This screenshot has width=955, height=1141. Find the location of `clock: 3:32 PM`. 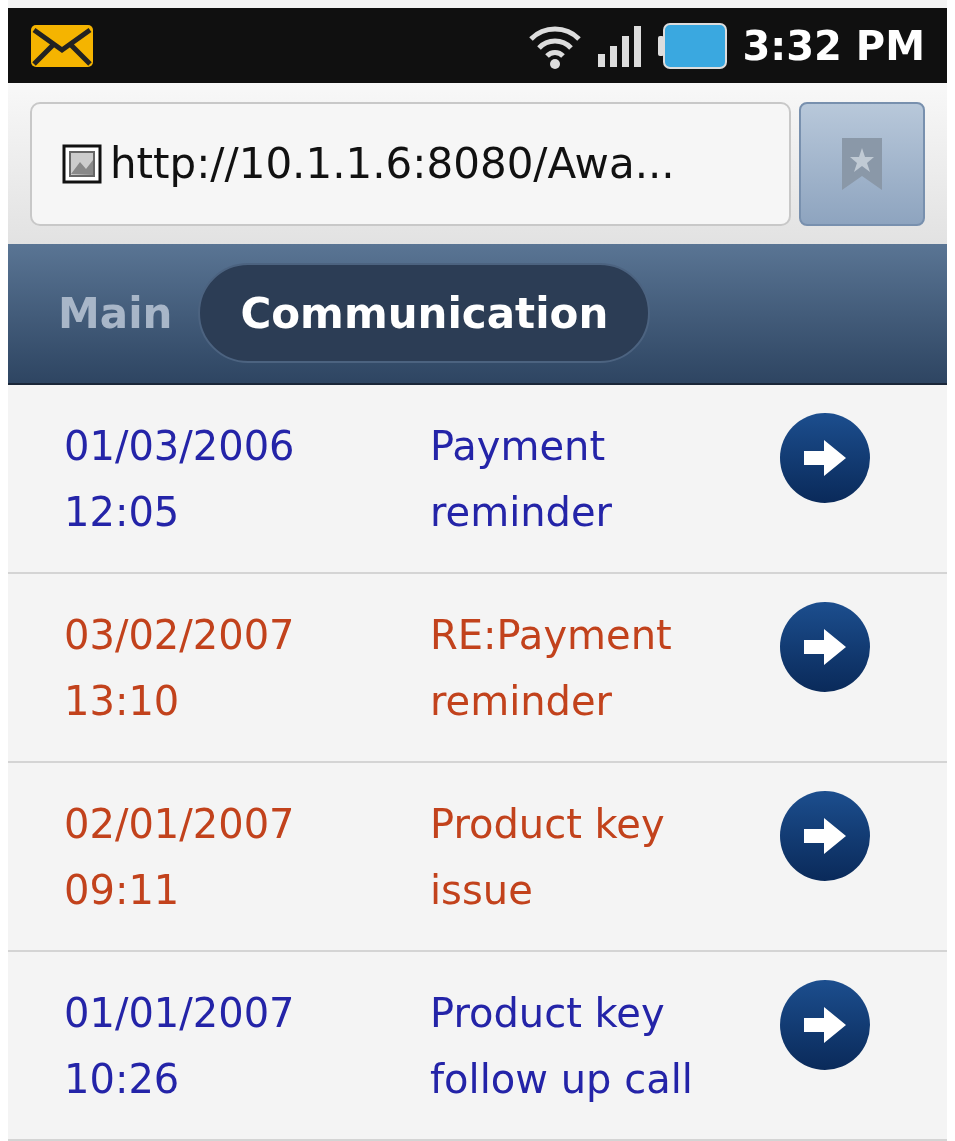

clock: 3:32 PM is located at coordinates (833, 46).